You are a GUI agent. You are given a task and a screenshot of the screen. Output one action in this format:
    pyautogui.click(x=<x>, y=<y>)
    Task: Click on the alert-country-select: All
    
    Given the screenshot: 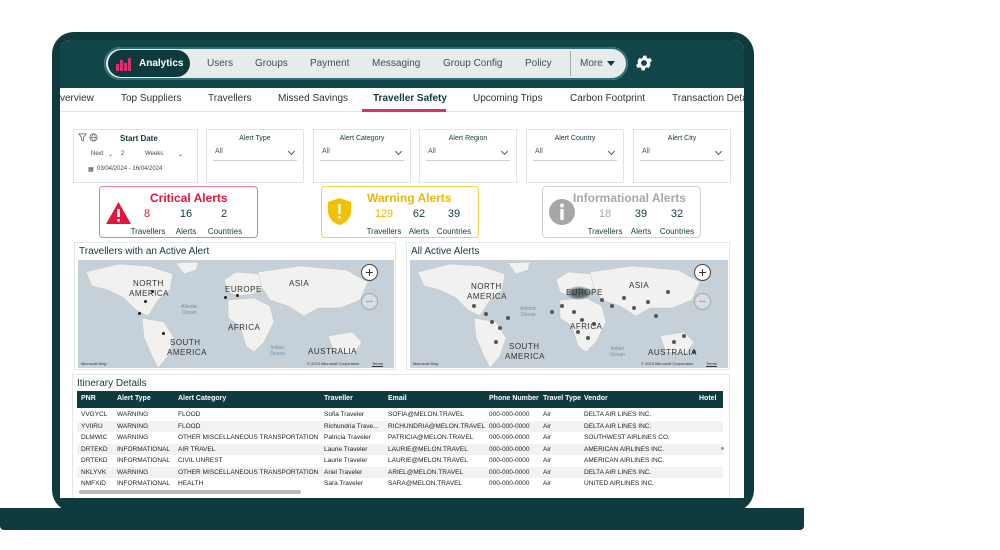 What is the action you would take?
    pyautogui.click(x=575, y=154)
    